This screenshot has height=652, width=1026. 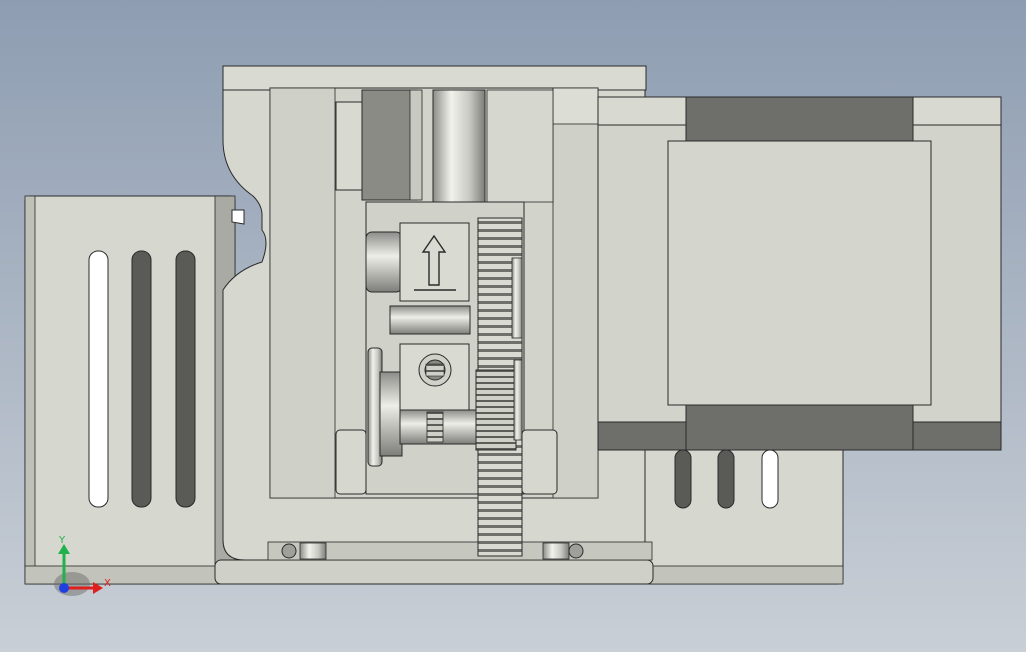 What do you see at coordinates (459, 146) in the screenshot?
I see `vertical-post` at bounding box center [459, 146].